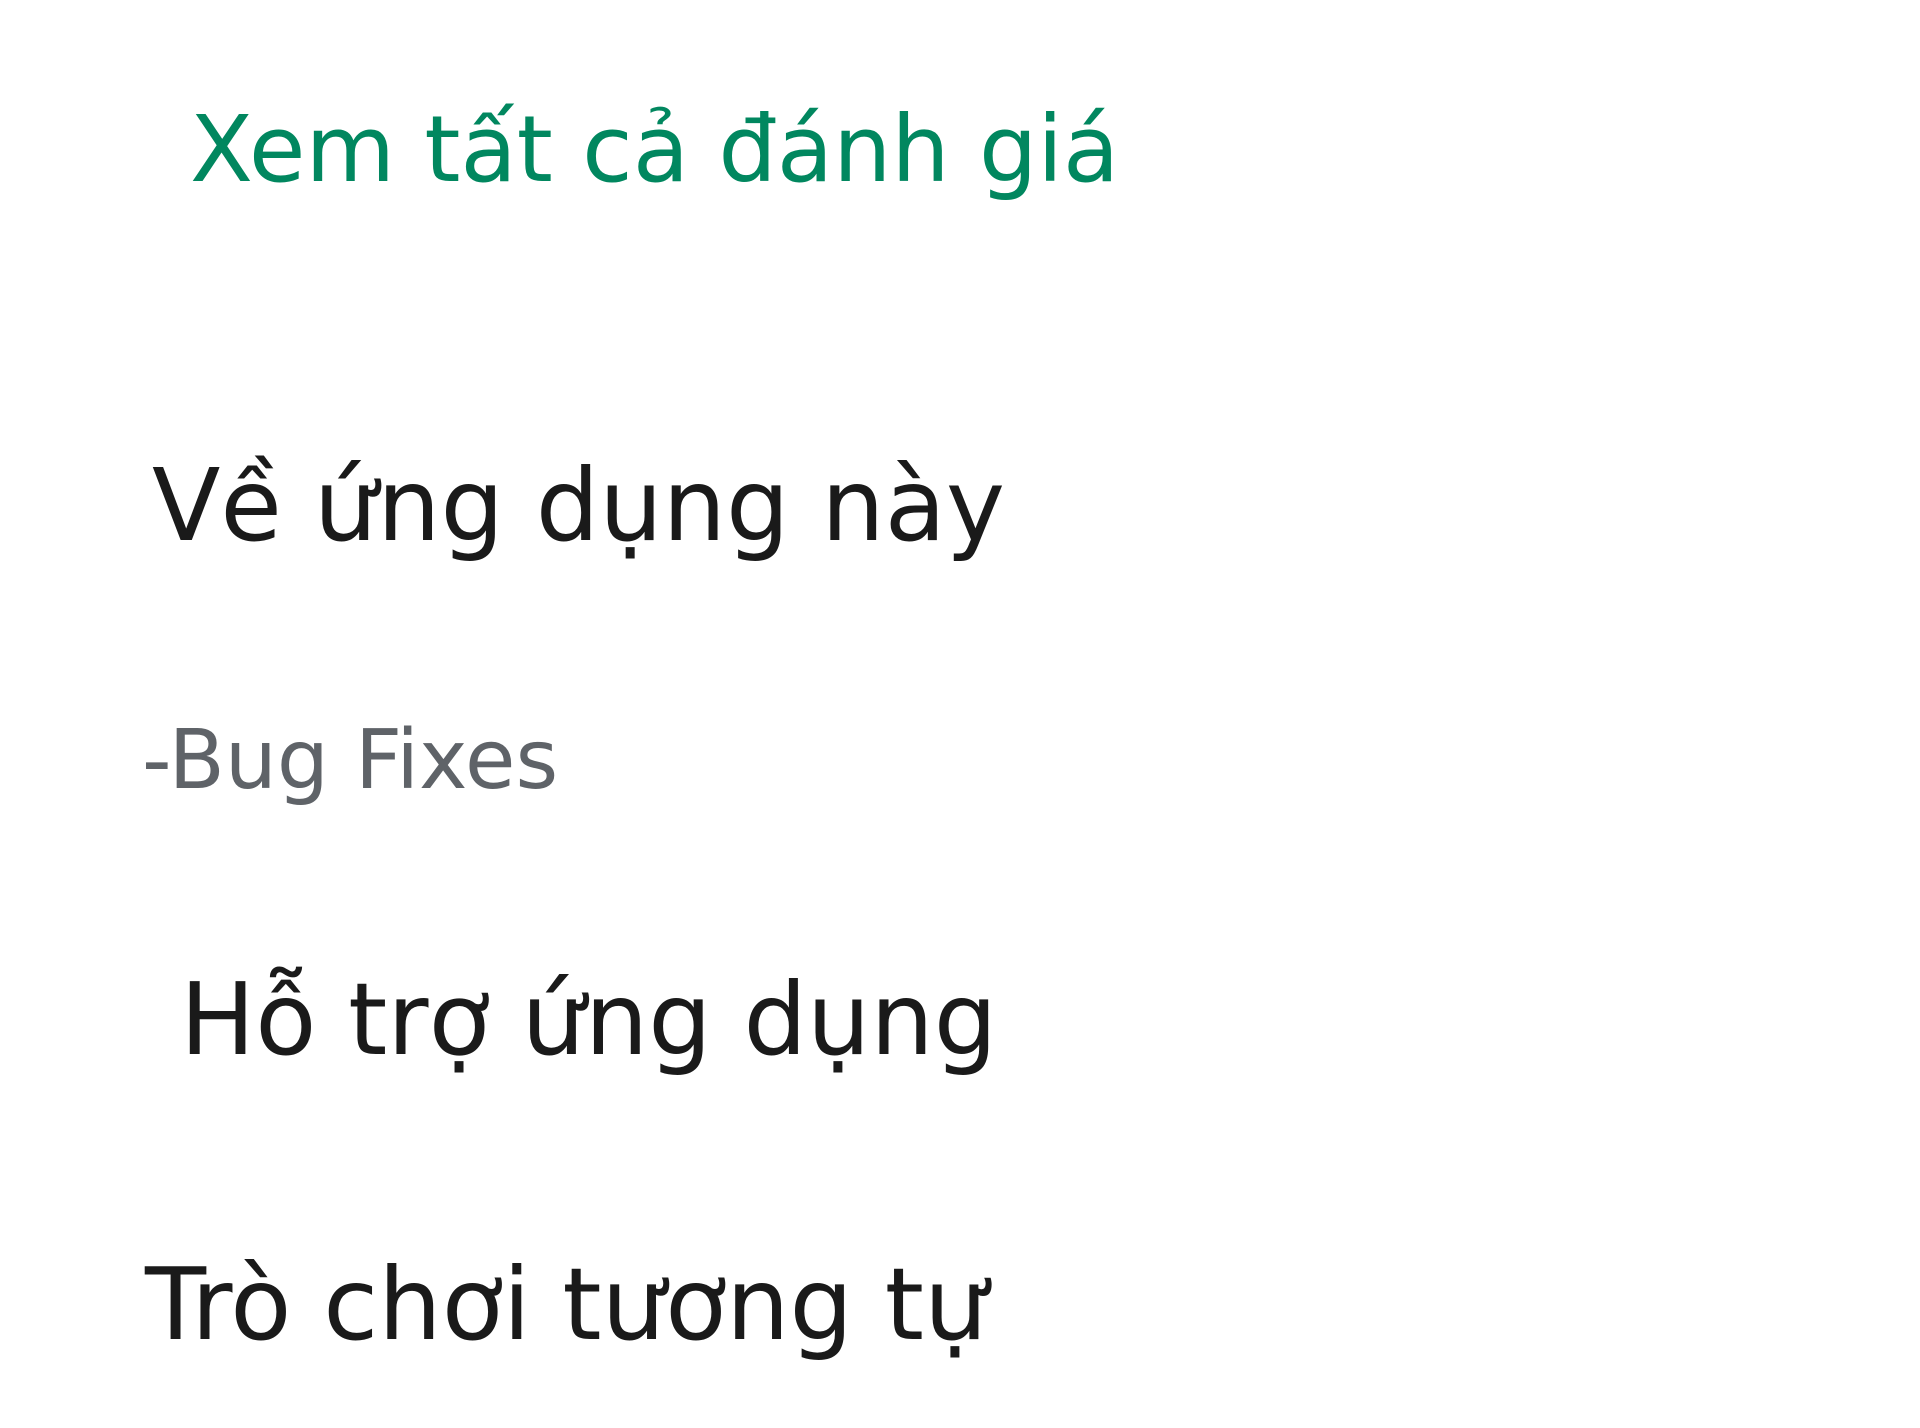 This screenshot has height=1428, width=1920. Describe the element at coordinates (578, 506) in the screenshot. I see `about-app-heading: Về ứng dụng này` at that location.